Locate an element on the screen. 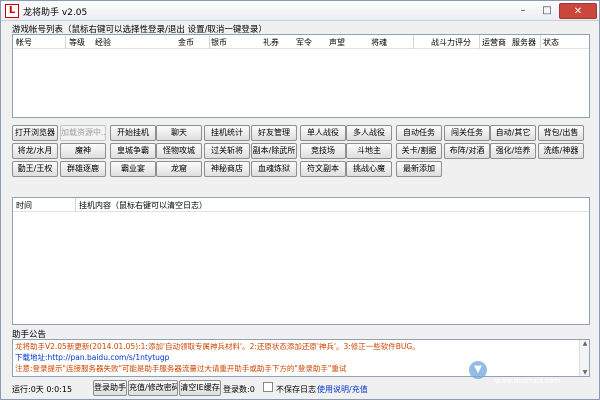 Image resolution: width=600 pixels, height=400 pixels. mystery-shop-button: 神秘商店 is located at coordinates (227, 169).